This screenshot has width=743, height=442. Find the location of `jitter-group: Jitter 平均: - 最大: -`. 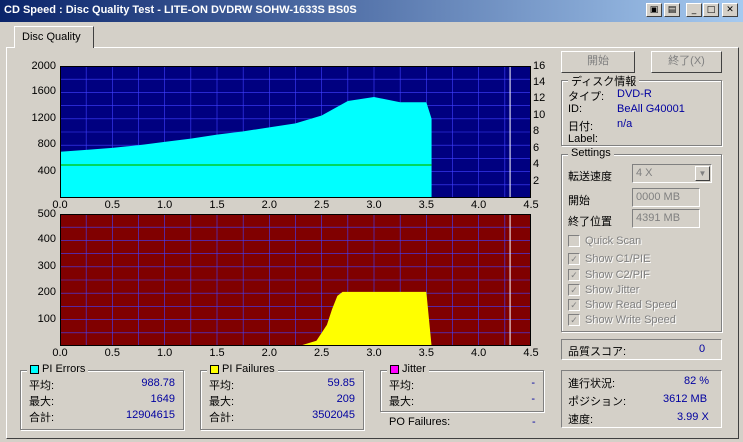

jitter-group: Jitter 平均: - 最大: - is located at coordinates (462, 387).